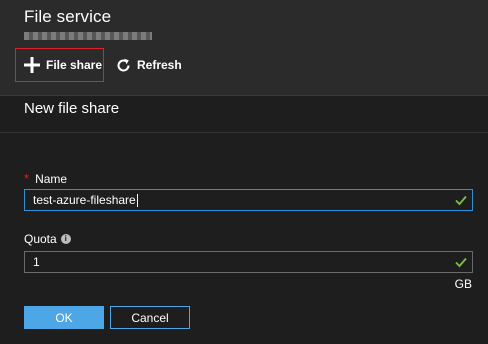  I want to click on page-title: File service, so click(68, 16).